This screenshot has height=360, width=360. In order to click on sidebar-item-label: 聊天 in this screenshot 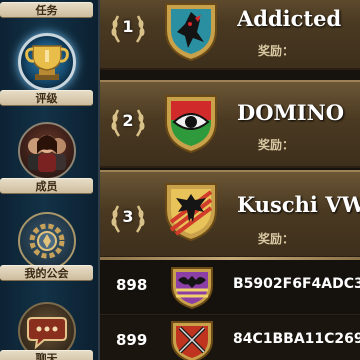, I will do `click(46, 355)`.